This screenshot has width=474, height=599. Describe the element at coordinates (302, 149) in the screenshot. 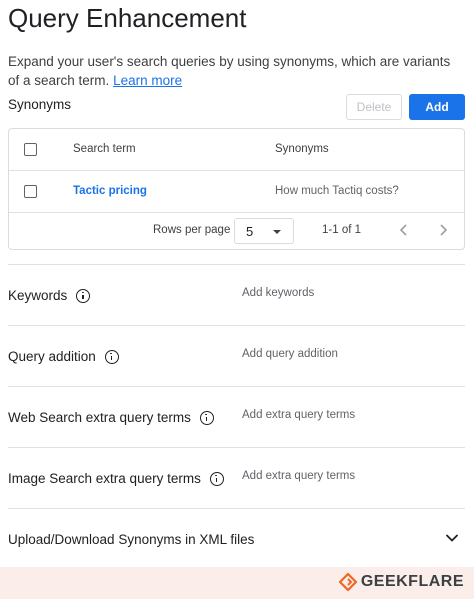

I see `column-header-synonyms: Synonyms` at that location.